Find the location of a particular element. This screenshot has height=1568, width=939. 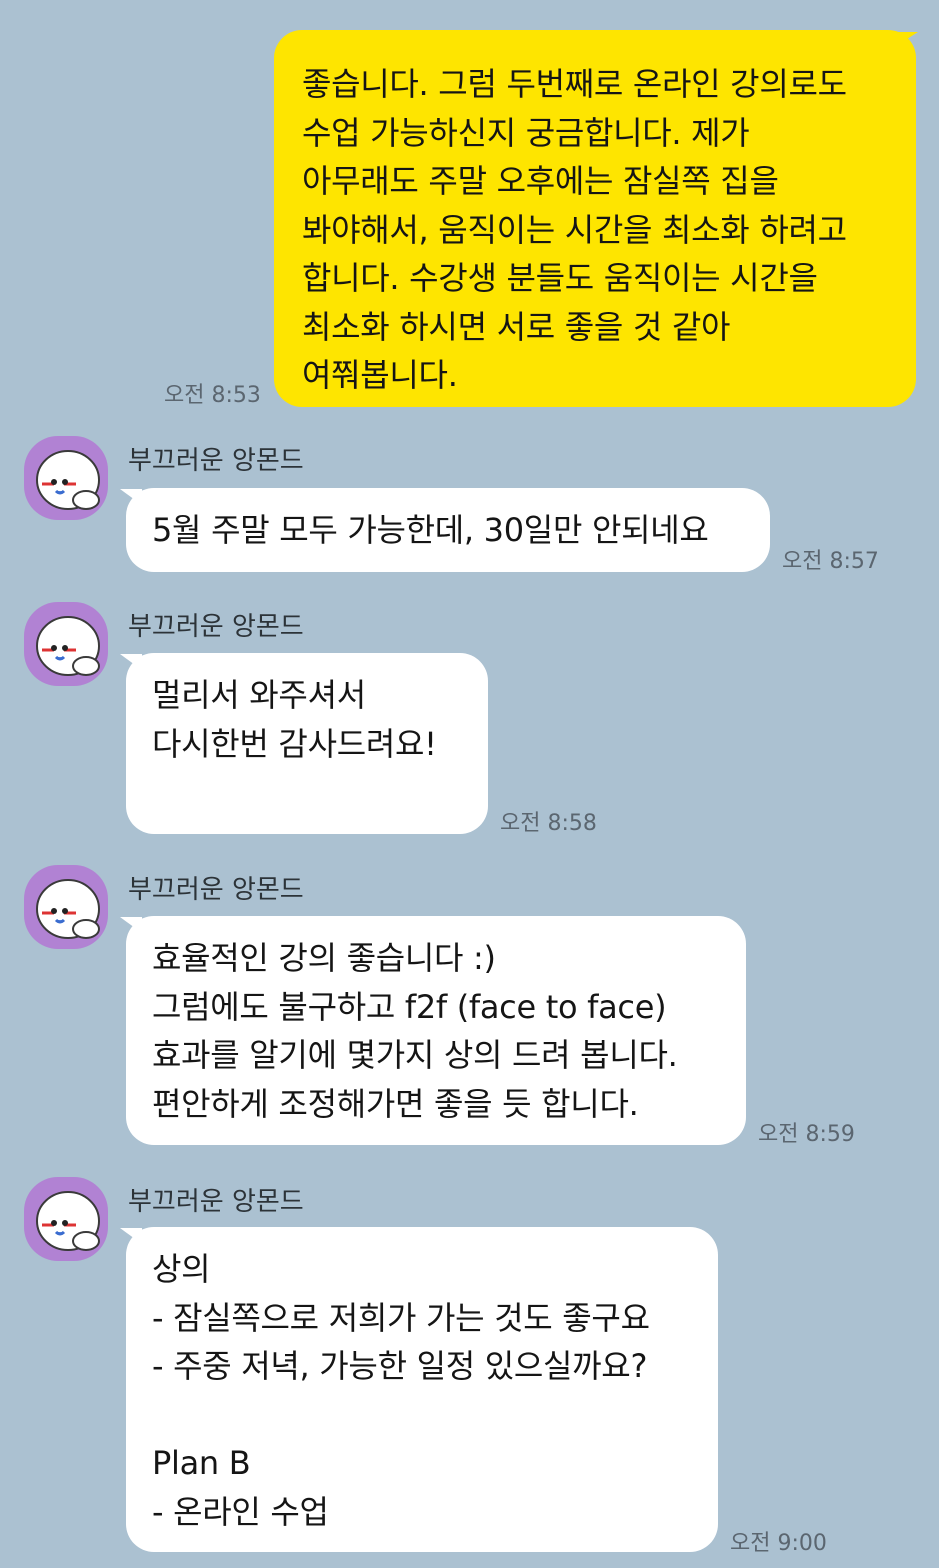

other-message-bubble: 멀리서 와주셔서 다시한번 감사드려요! is located at coordinates (307, 743).